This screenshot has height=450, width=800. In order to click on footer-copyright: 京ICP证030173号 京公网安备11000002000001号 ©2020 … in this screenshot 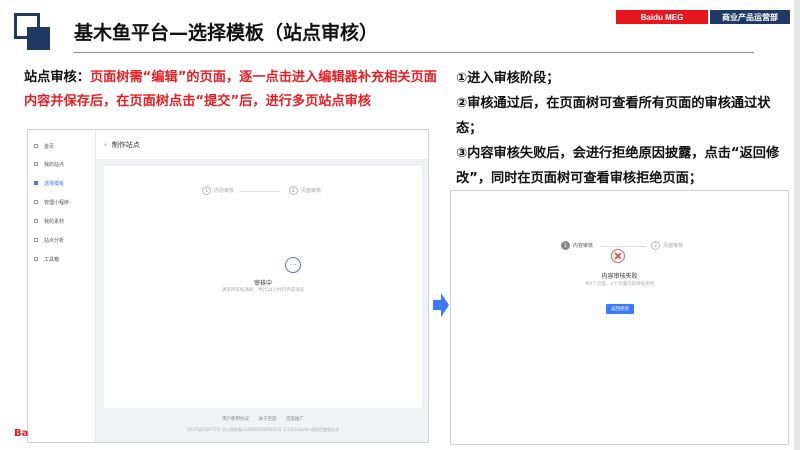, I will do `click(263, 429)`.